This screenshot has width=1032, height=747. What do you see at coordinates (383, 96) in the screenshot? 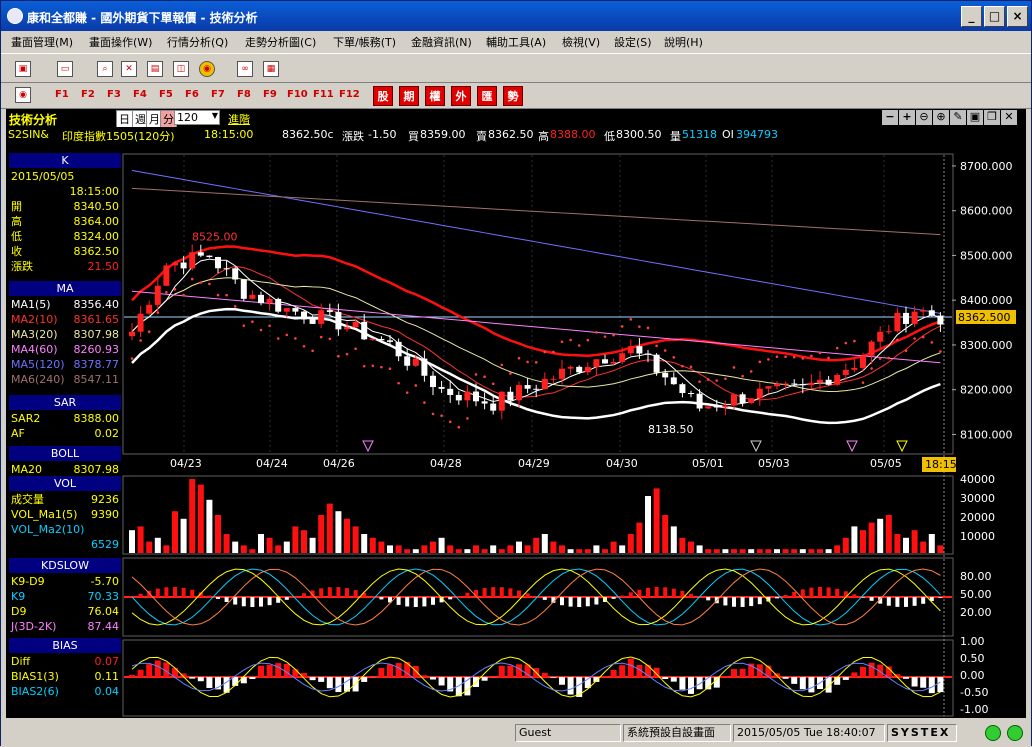
I see `stock-button: 股` at bounding box center [383, 96].